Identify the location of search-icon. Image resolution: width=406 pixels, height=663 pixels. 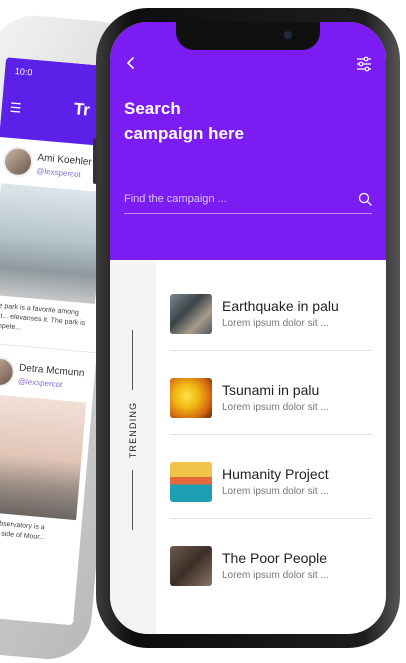
(365, 199).